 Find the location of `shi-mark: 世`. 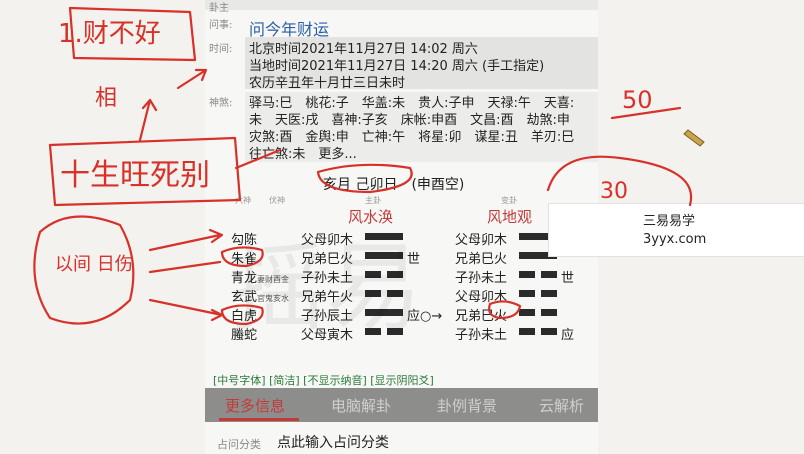

shi-mark: 世 is located at coordinates (568, 278).